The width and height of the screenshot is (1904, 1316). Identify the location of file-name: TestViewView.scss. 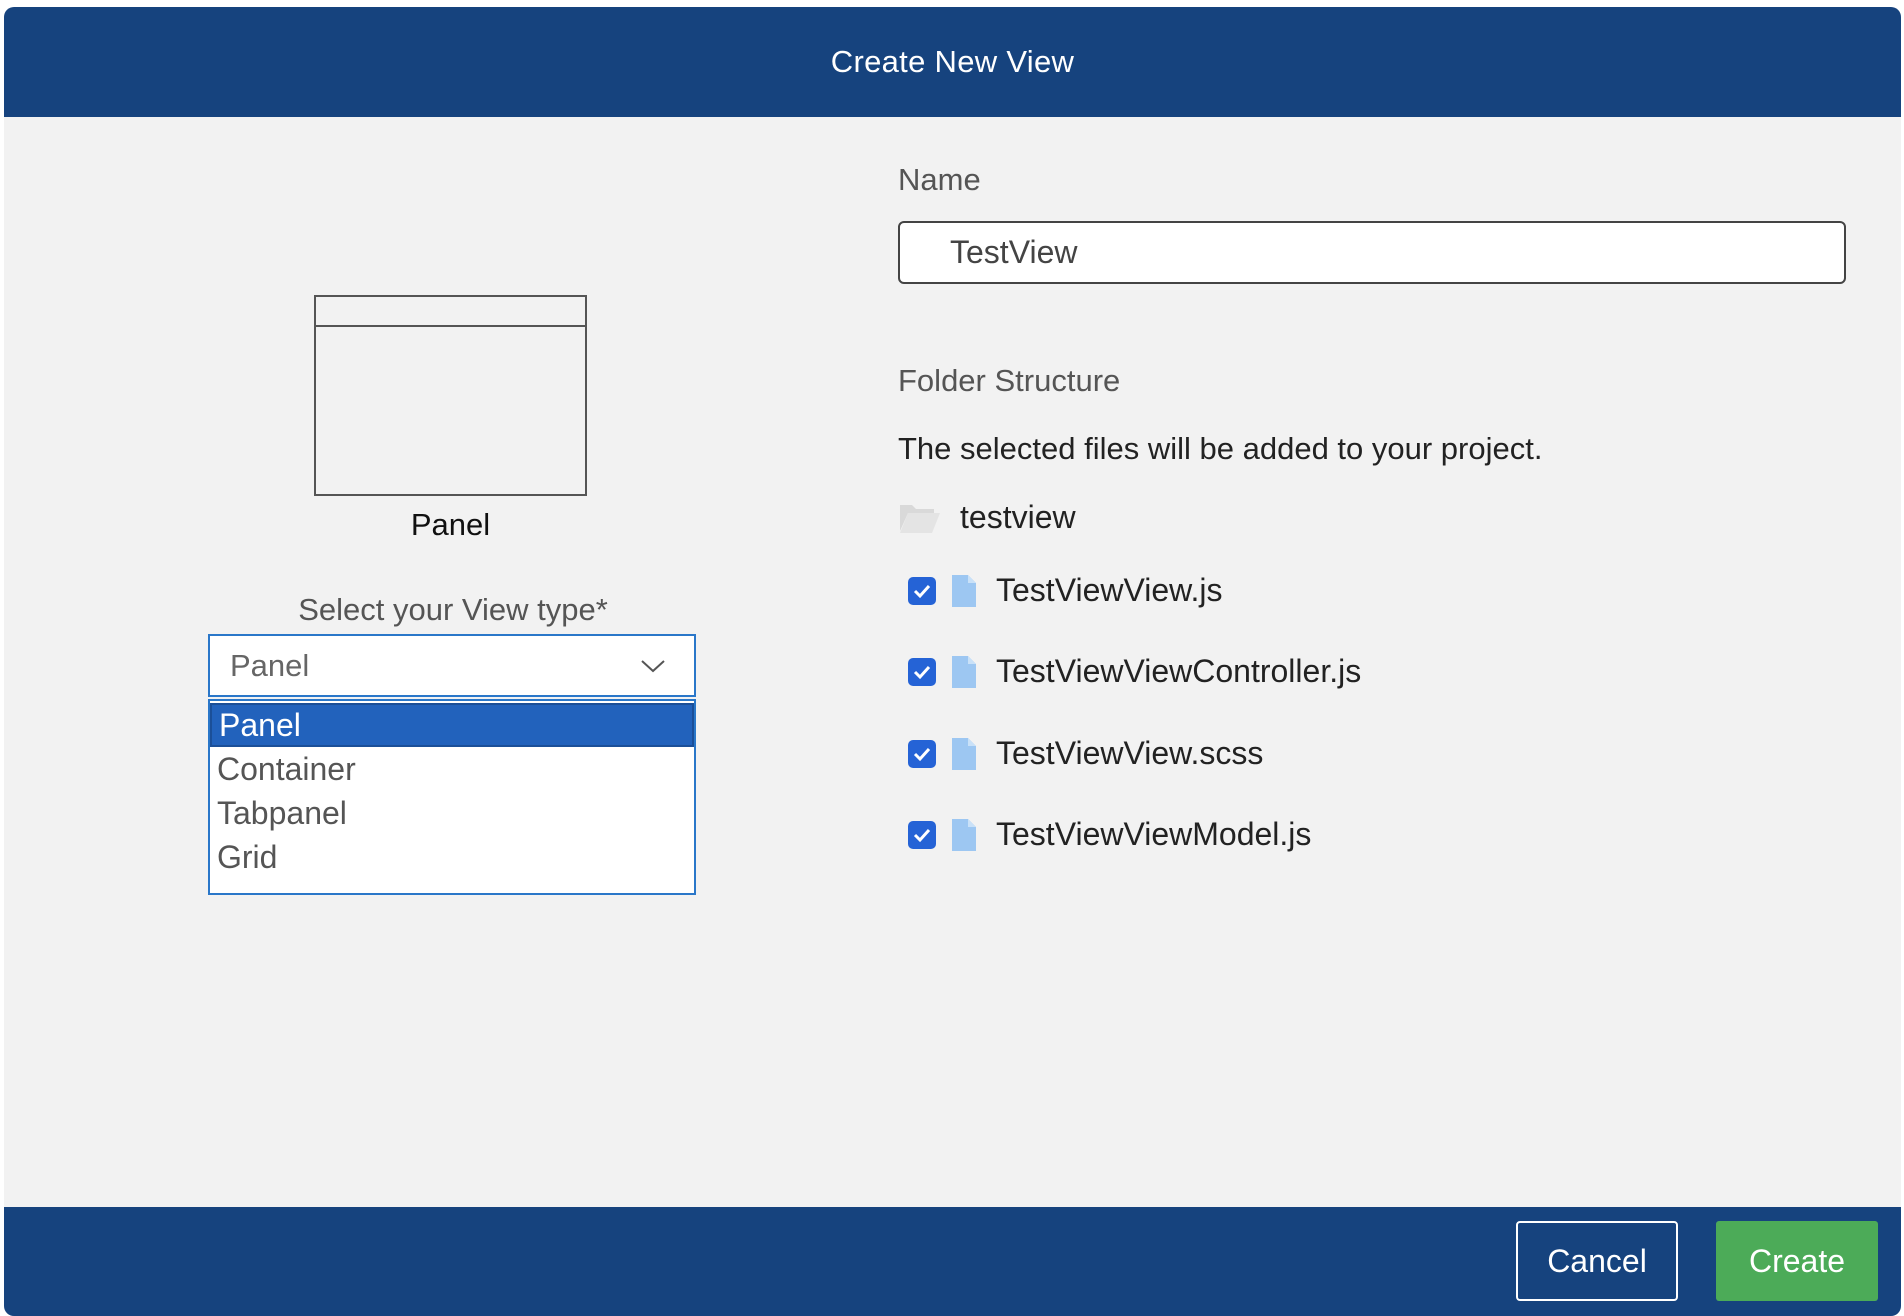
(1130, 753).